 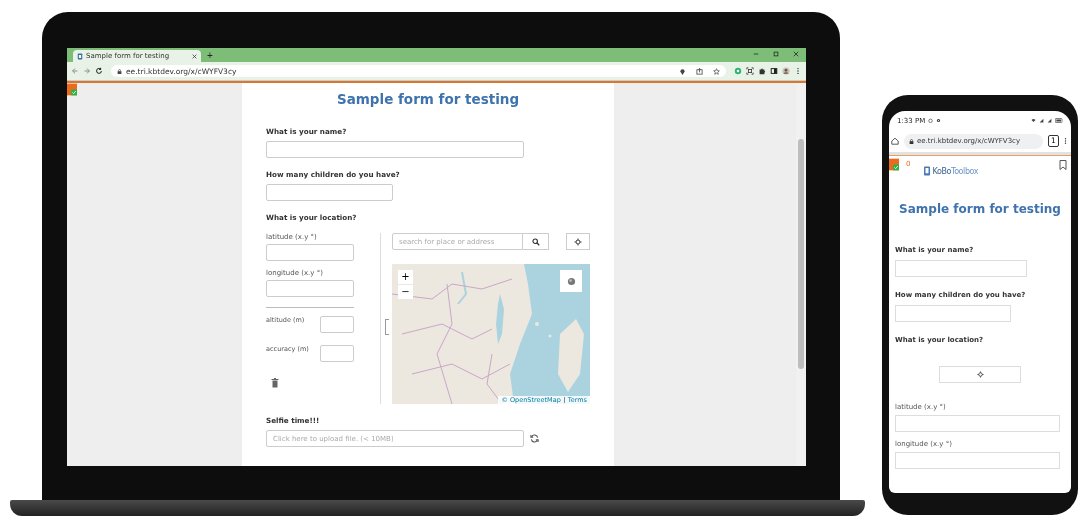 I want to click on status-badge-icon, so click(x=72, y=89).